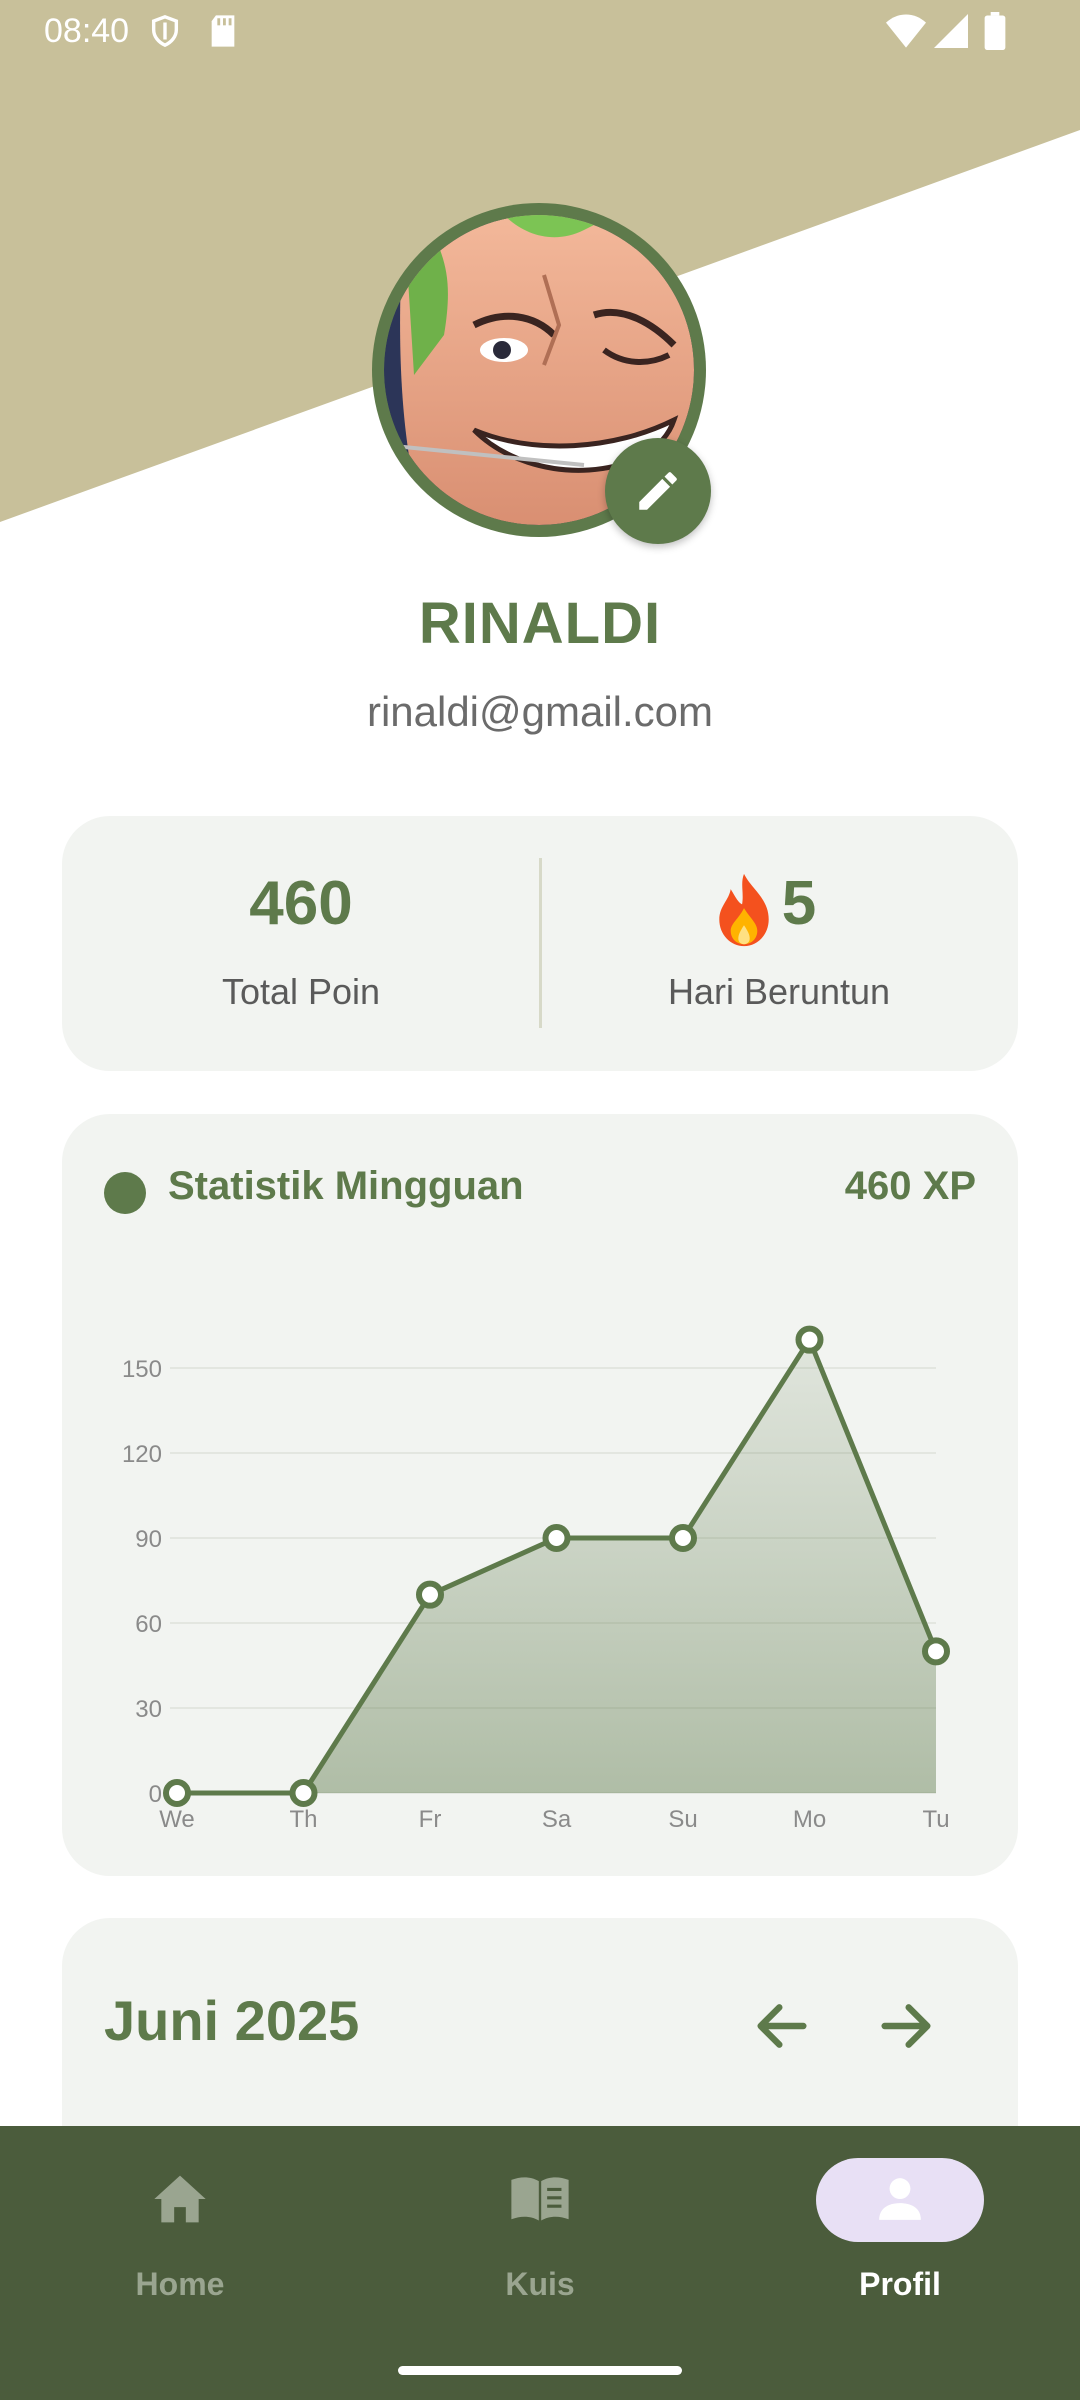 This screenshot has width=1080, height=2400. Describe the element at coordinates (177, 1793) in the screenshot. I see `chart-point-we` at that location.